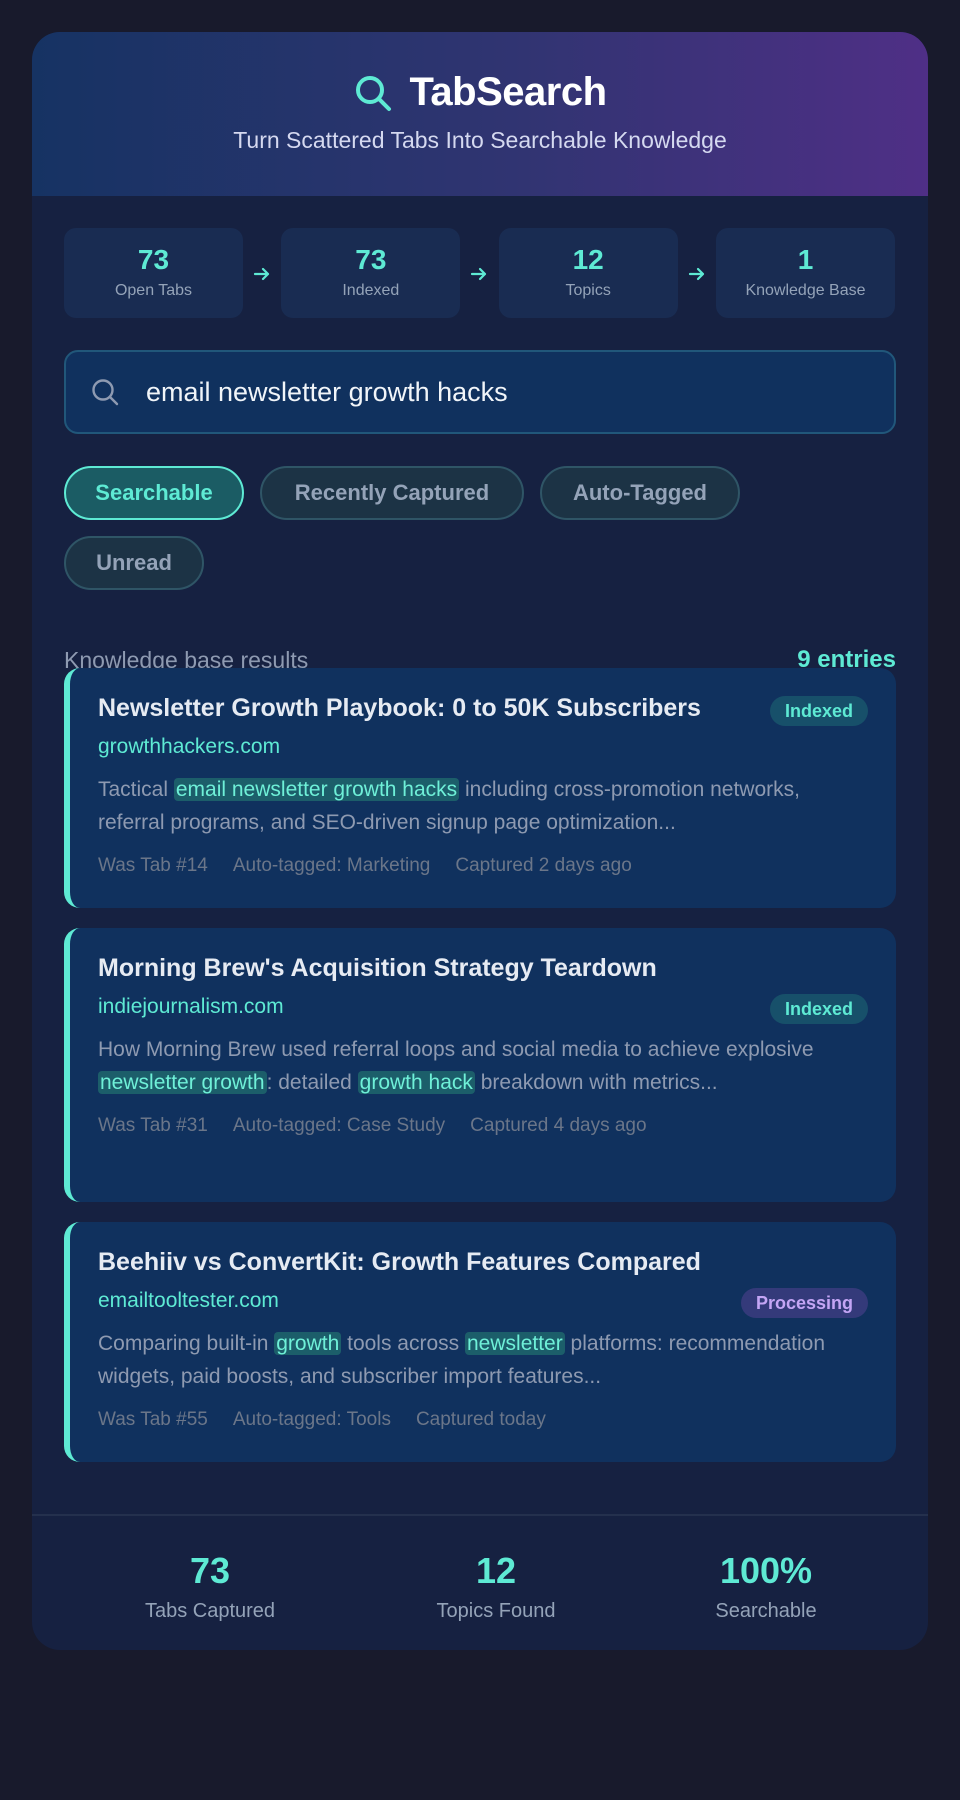  What do you see at coordinates (134, 563) in the screenshot?
I see `filter-chip-unread: Unread` at bounding box center [134, 563].